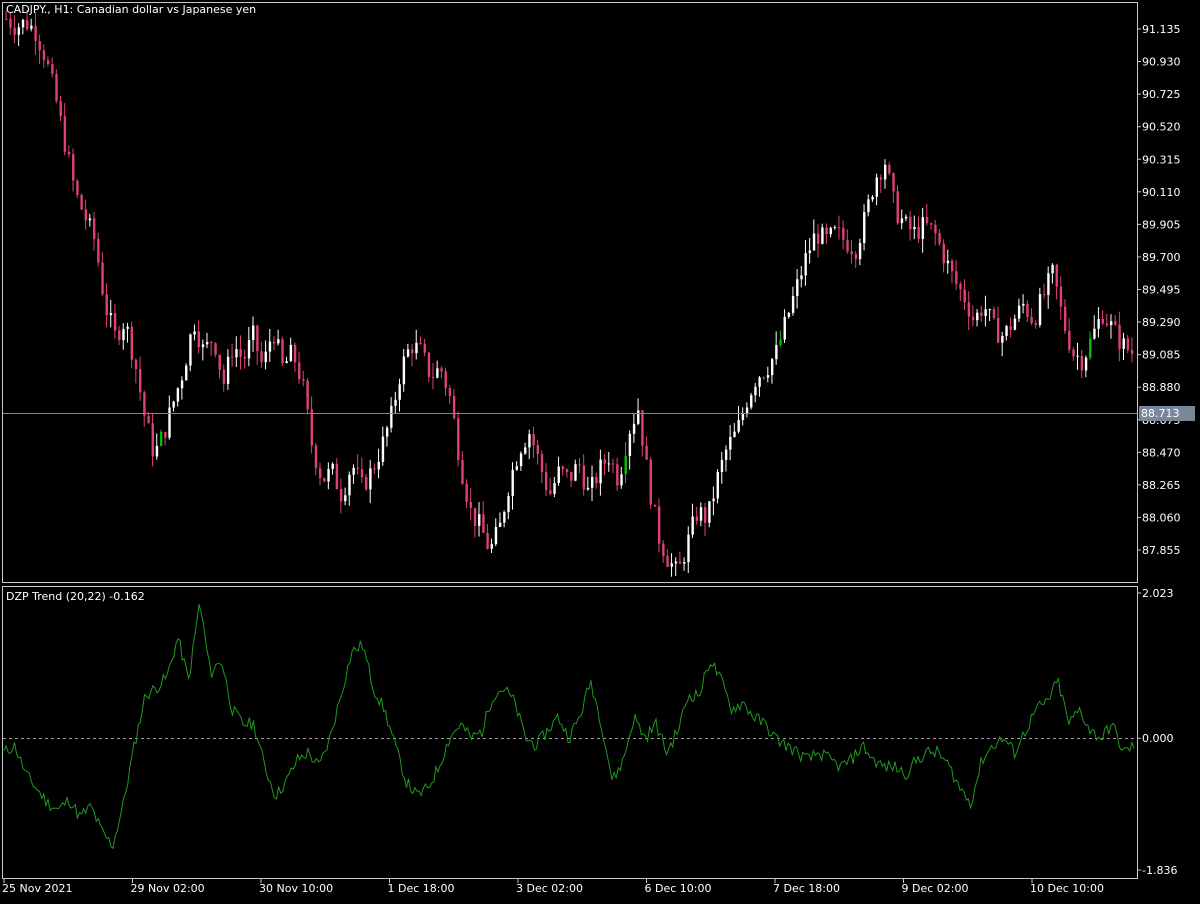  I want to click on price-tick-label: 90.930, so click(1161, 62).